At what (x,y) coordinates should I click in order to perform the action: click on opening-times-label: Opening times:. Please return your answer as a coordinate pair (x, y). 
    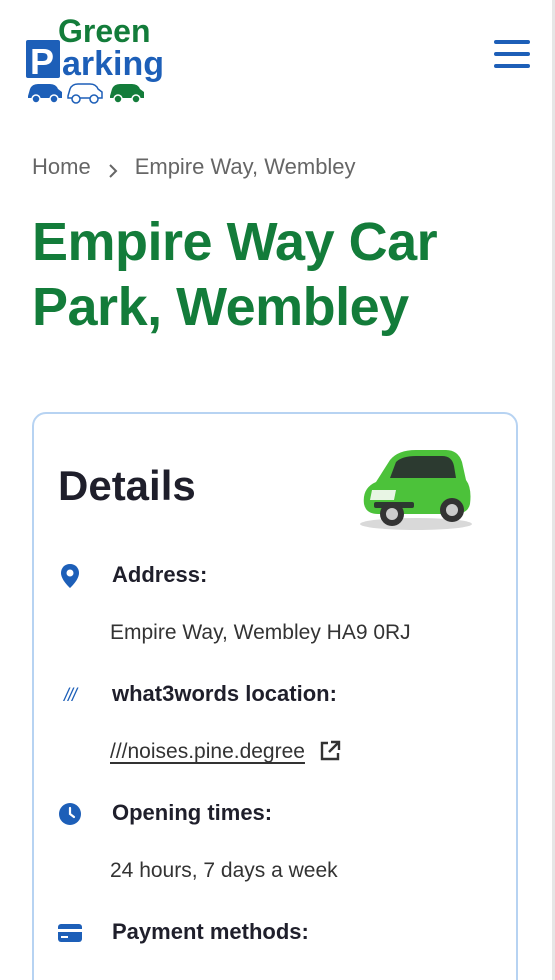
    Looking at the image, I should click on (192, 812).